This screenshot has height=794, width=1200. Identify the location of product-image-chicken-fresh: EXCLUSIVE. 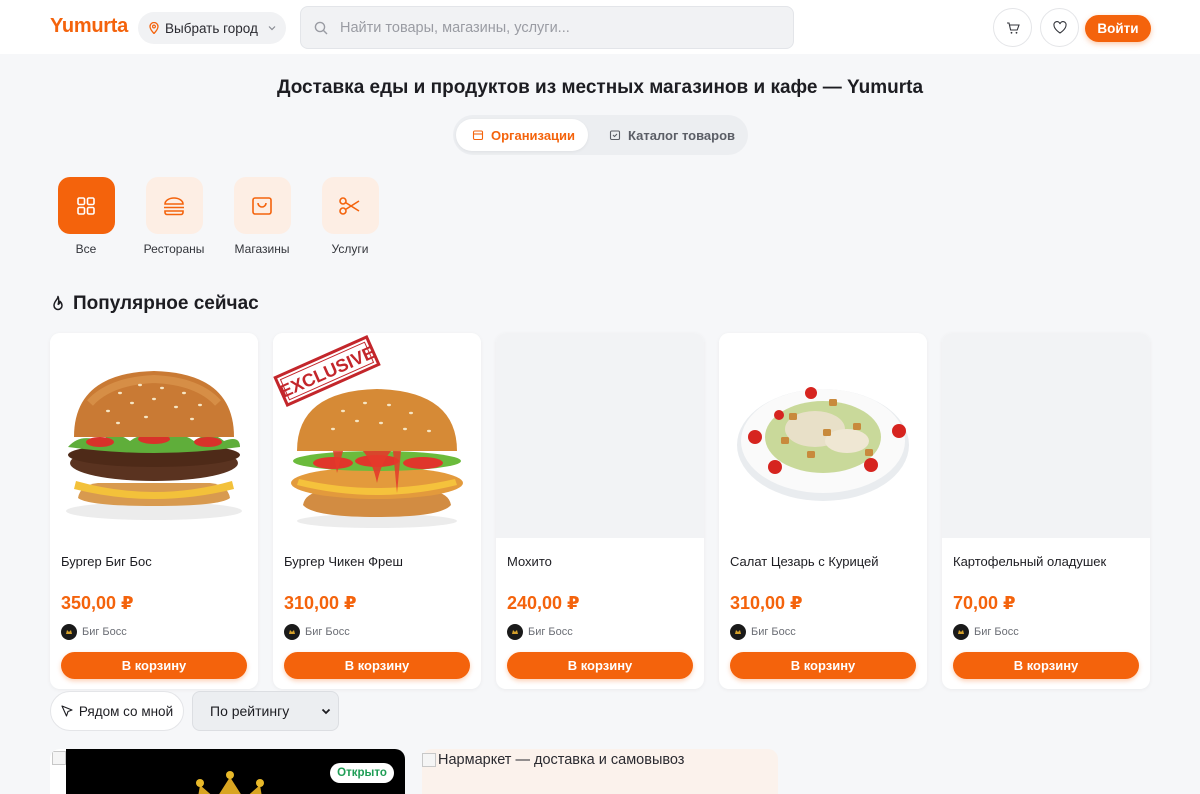
(377, 435).